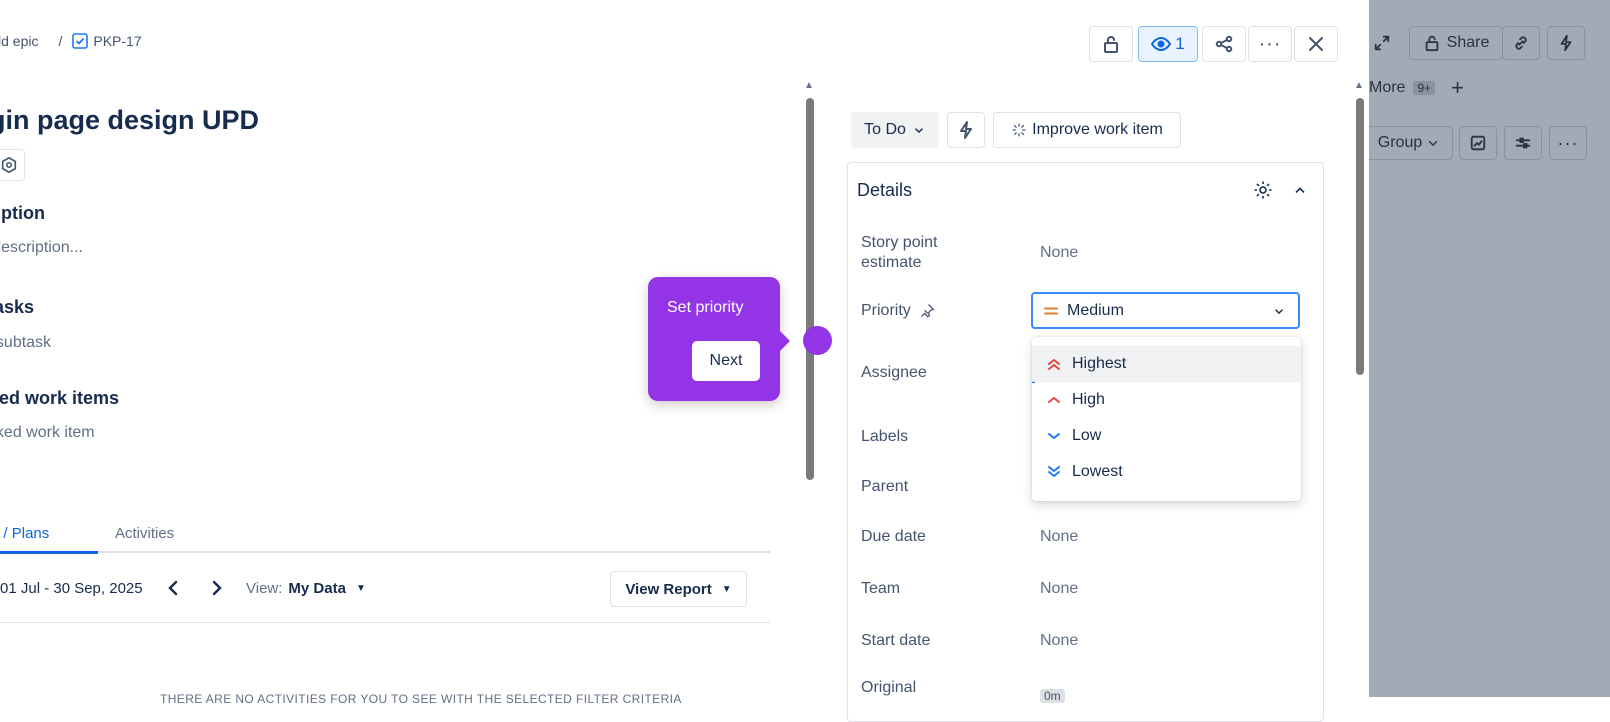 The image size is (1610, 722). I want to click on option-label: Low, so click(1087, 435).